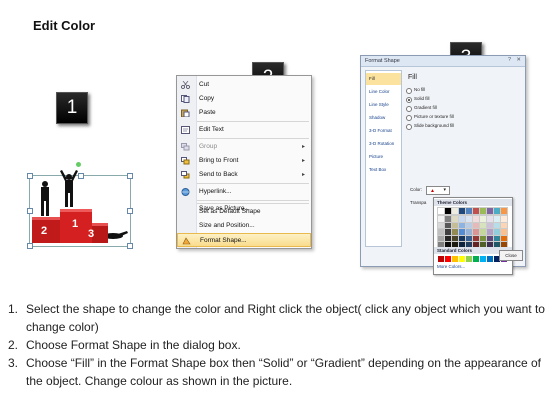  Describe the element at coordinates (244, 175) in the screenshot. I see `menu-item-send-to-back: Send to Back ▸` at that location.